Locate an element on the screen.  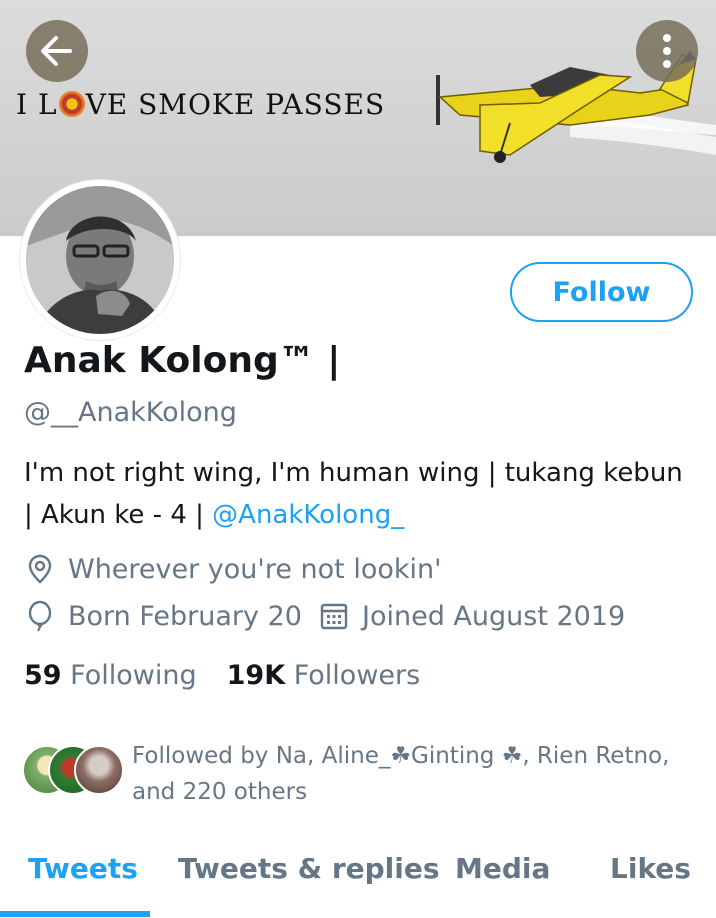
followers-link: 19K Followers is located at coordinates (324, 675).